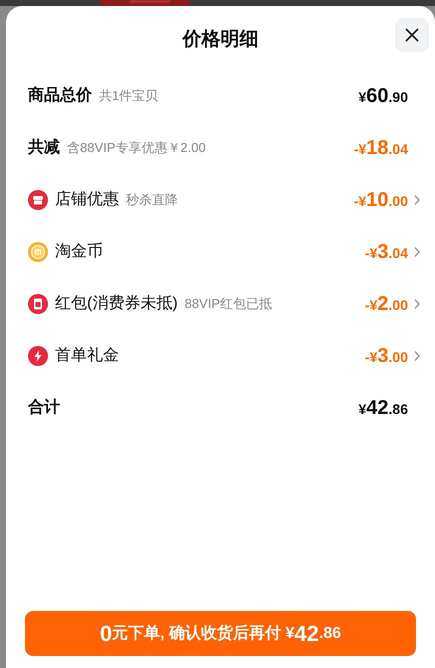 The height and width of the screenshot is (668, 435). I want to click on sheet-title: 价格明细, so click(220, 40).